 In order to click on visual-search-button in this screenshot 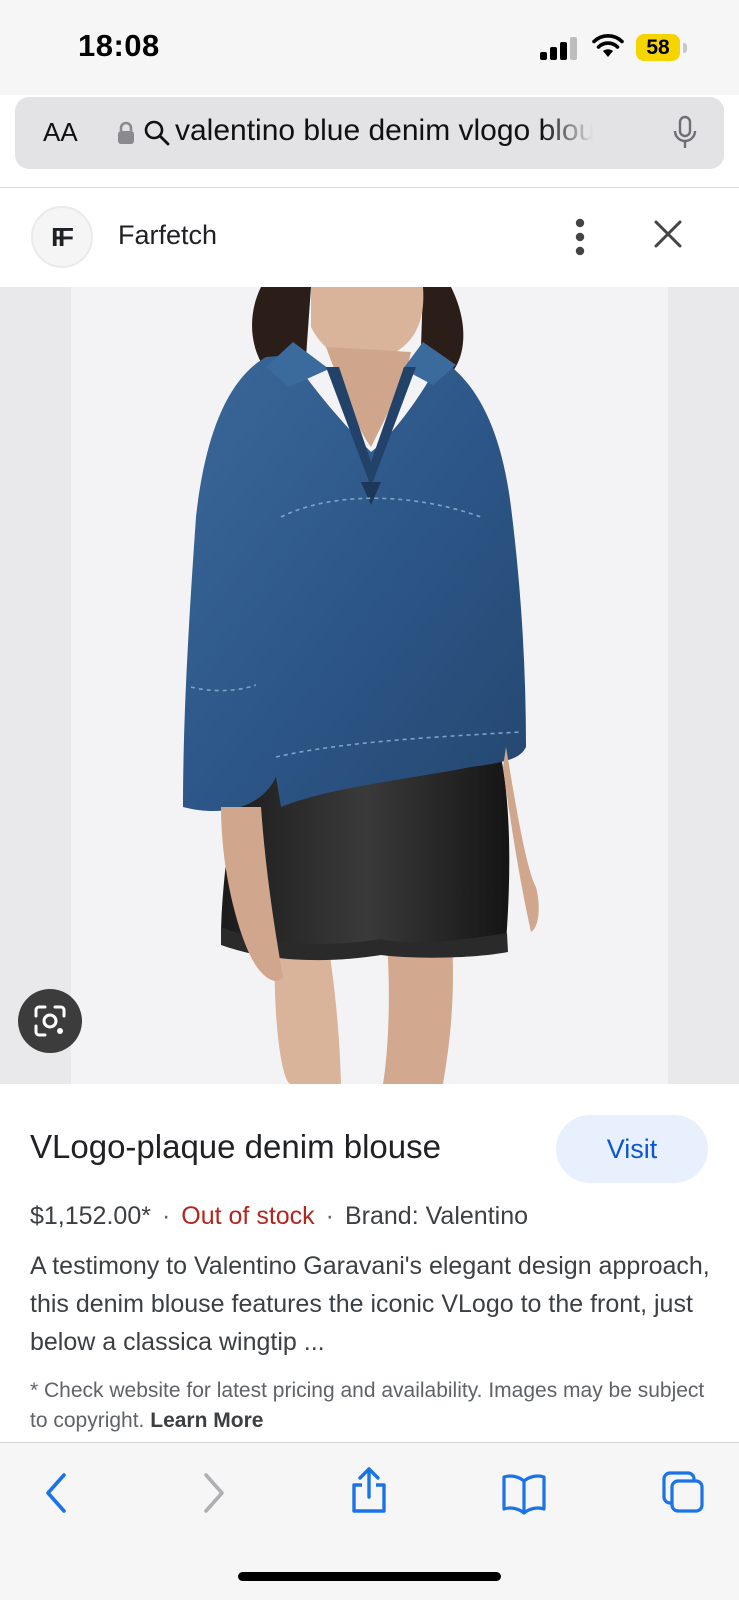, I will do `click(50, 1021)`.